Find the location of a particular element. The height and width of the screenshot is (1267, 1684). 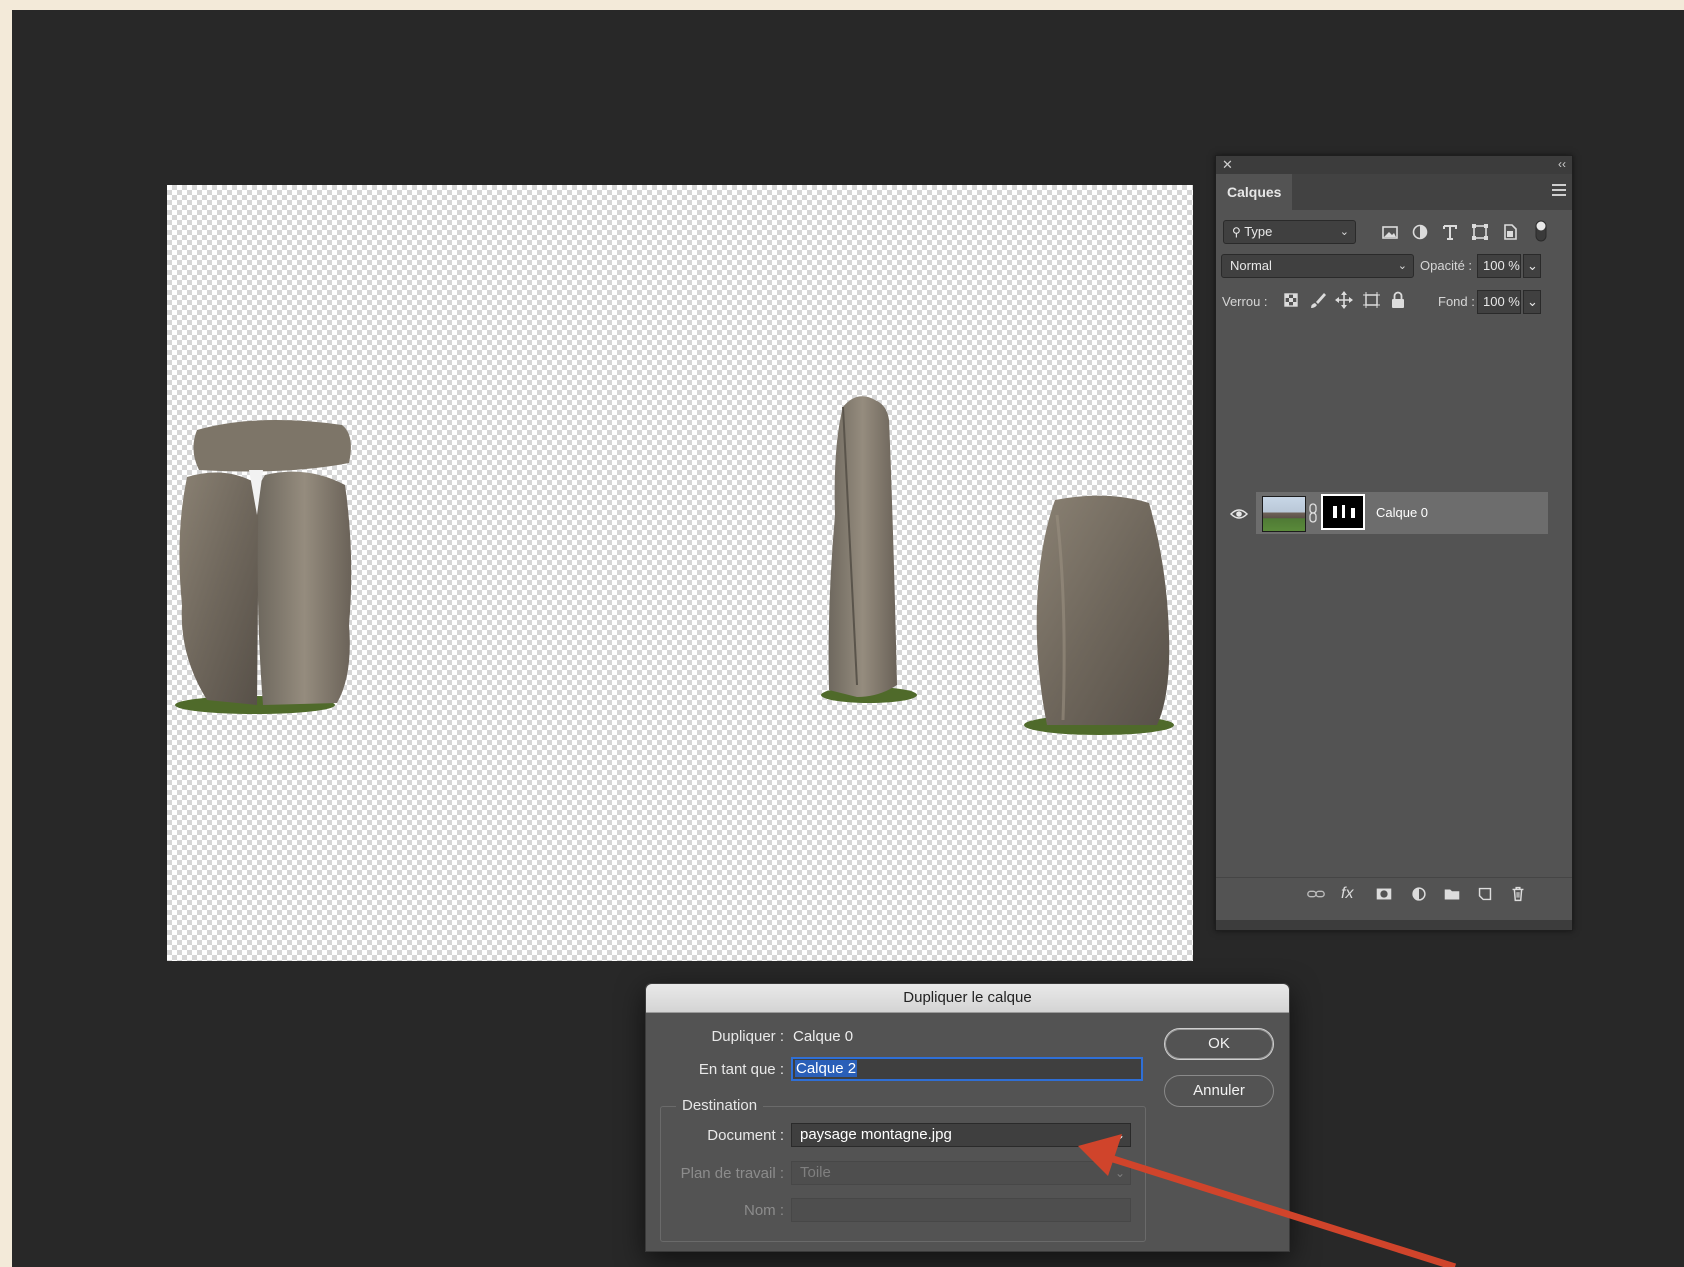

new-layer-icon is located at coordinates (1485, 894).